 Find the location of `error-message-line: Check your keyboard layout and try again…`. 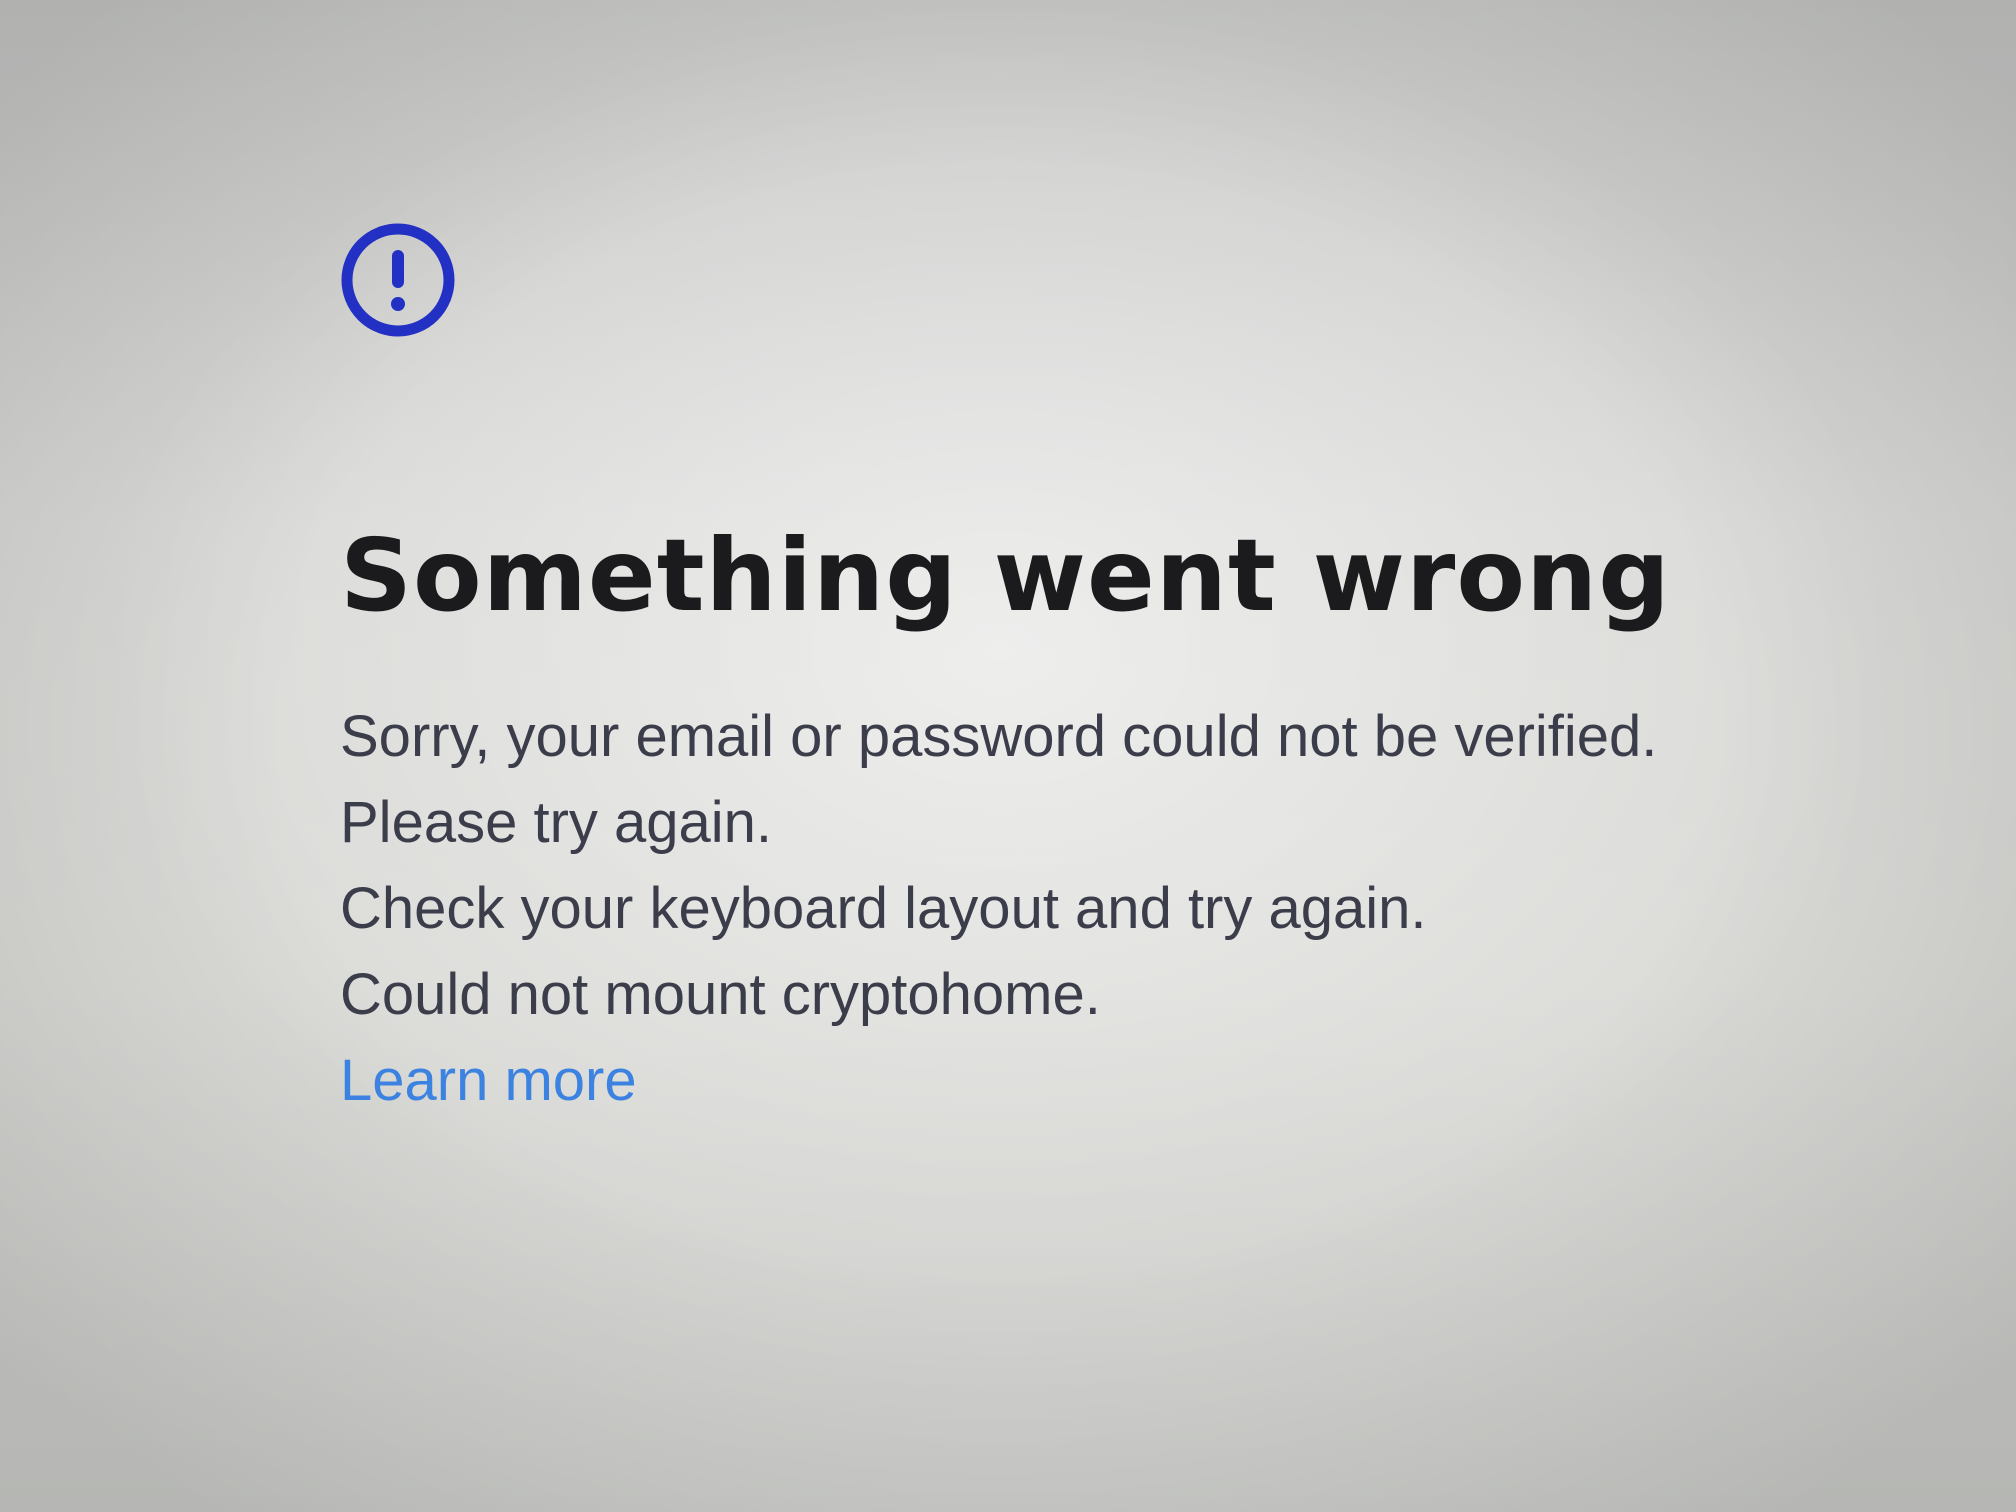

error-message-line: Check your keyboard layout and try again… is located at coordinates (883, 908).